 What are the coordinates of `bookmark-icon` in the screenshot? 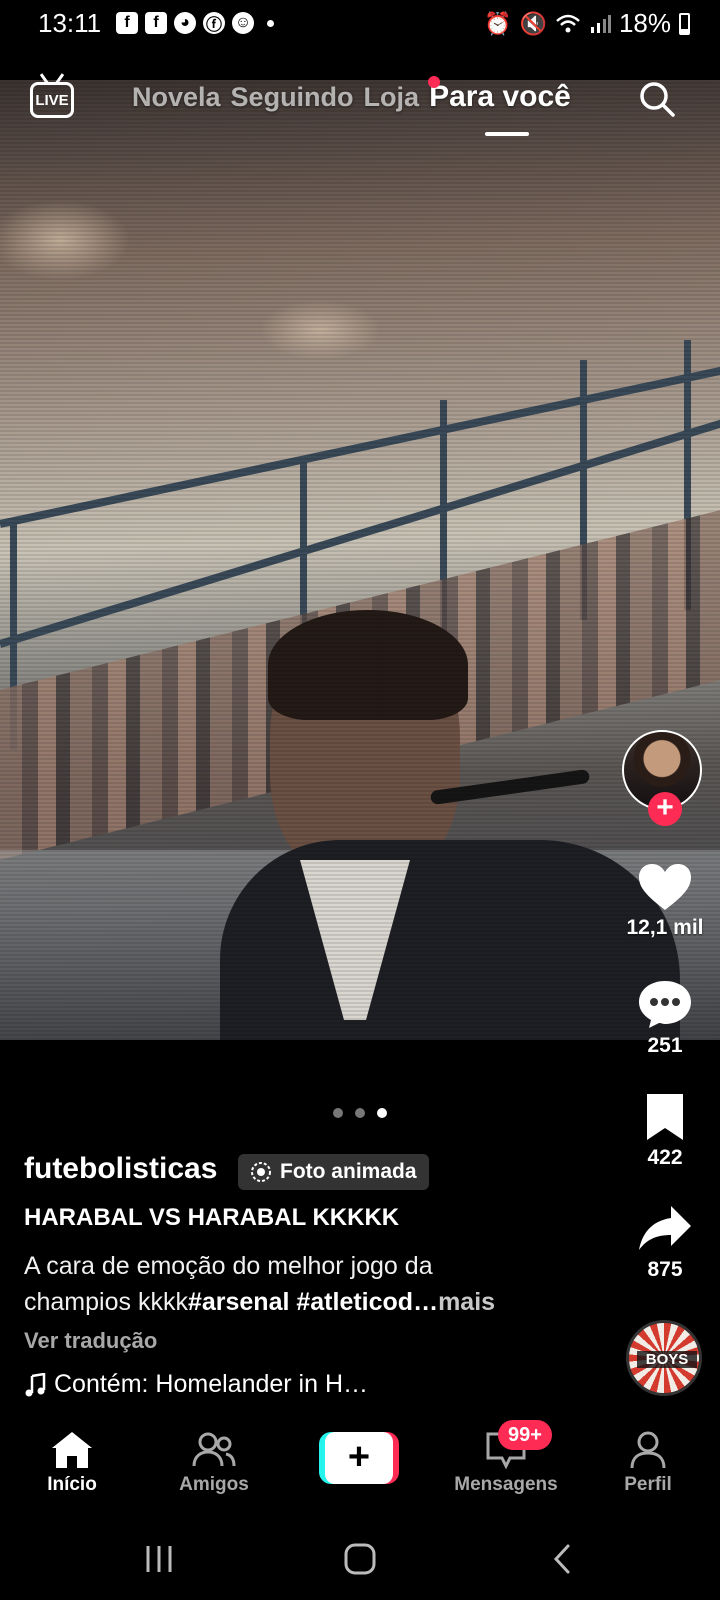 It's located at (665, 1117).